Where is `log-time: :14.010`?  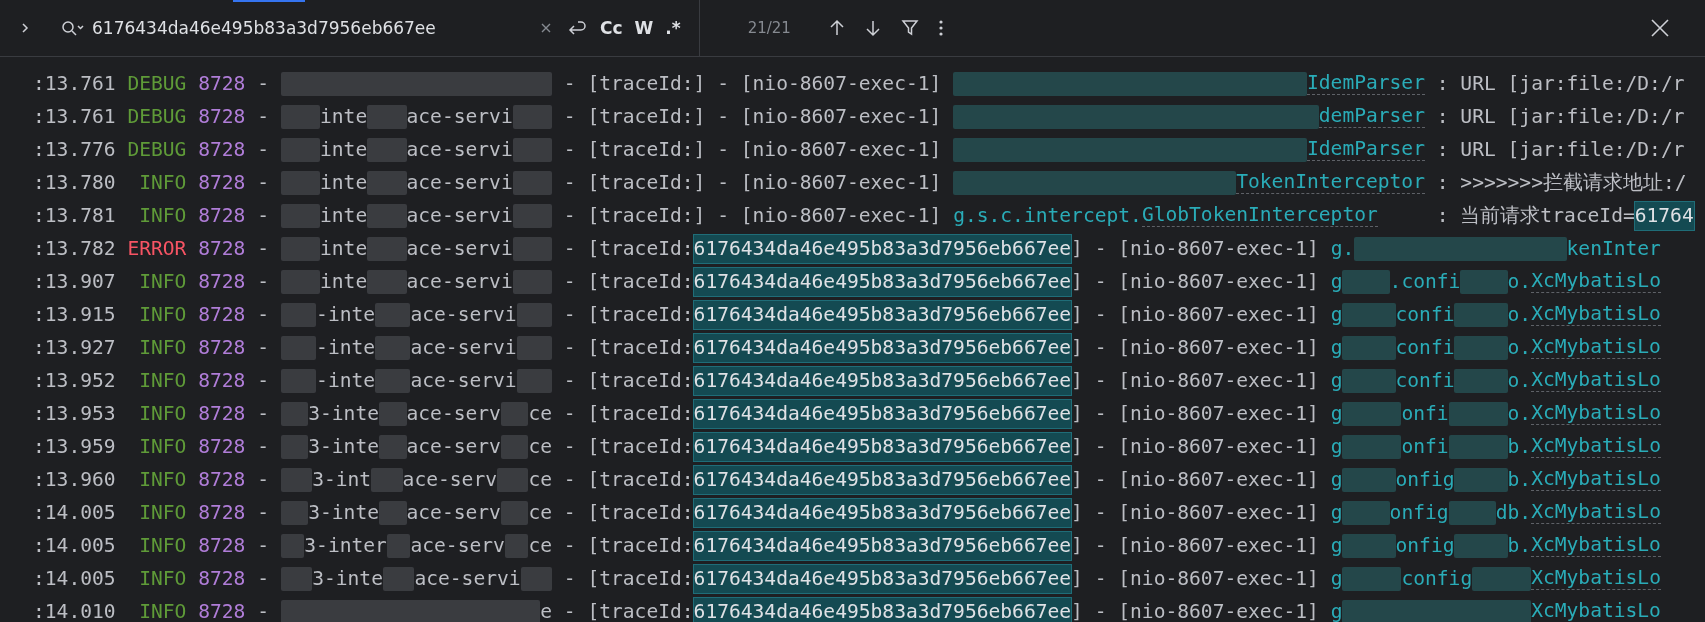
log-time: :14.010 is located at coordinates (74, 611).